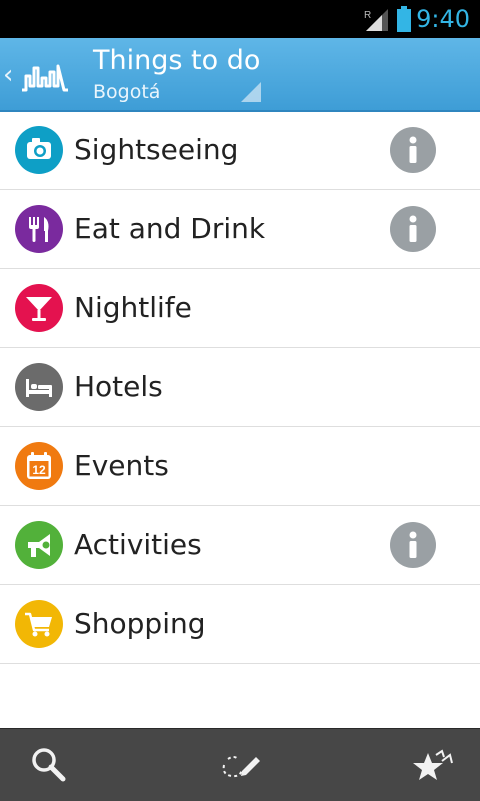 The width and height of the screenshot is (480, 801). Describe the element at coordinates (434, 765) in the screenshot. I see `favorites-stars-icon` at that location.